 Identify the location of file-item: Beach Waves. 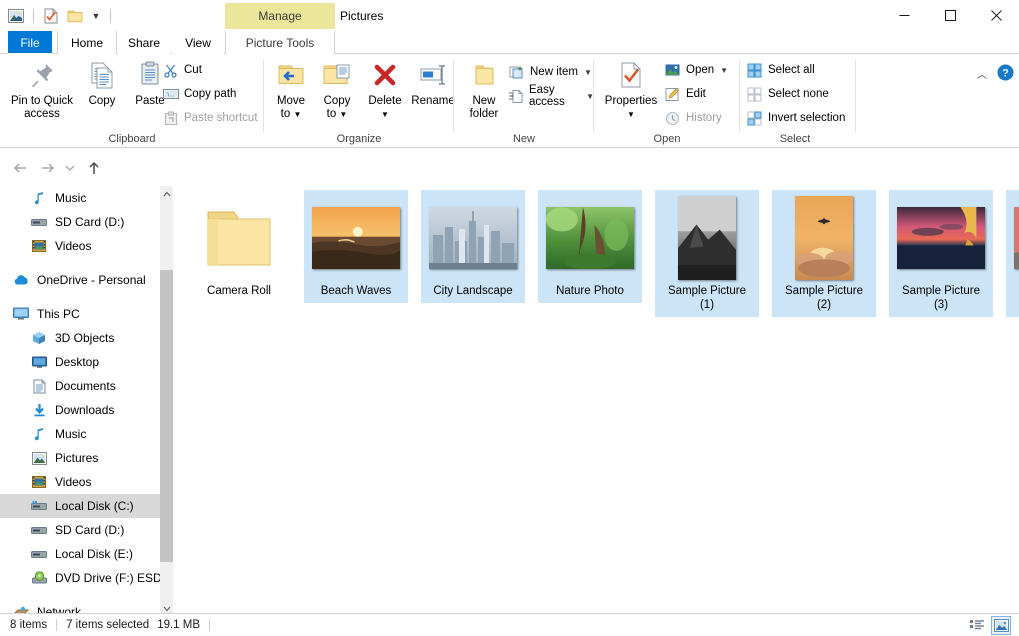
(356, 246).